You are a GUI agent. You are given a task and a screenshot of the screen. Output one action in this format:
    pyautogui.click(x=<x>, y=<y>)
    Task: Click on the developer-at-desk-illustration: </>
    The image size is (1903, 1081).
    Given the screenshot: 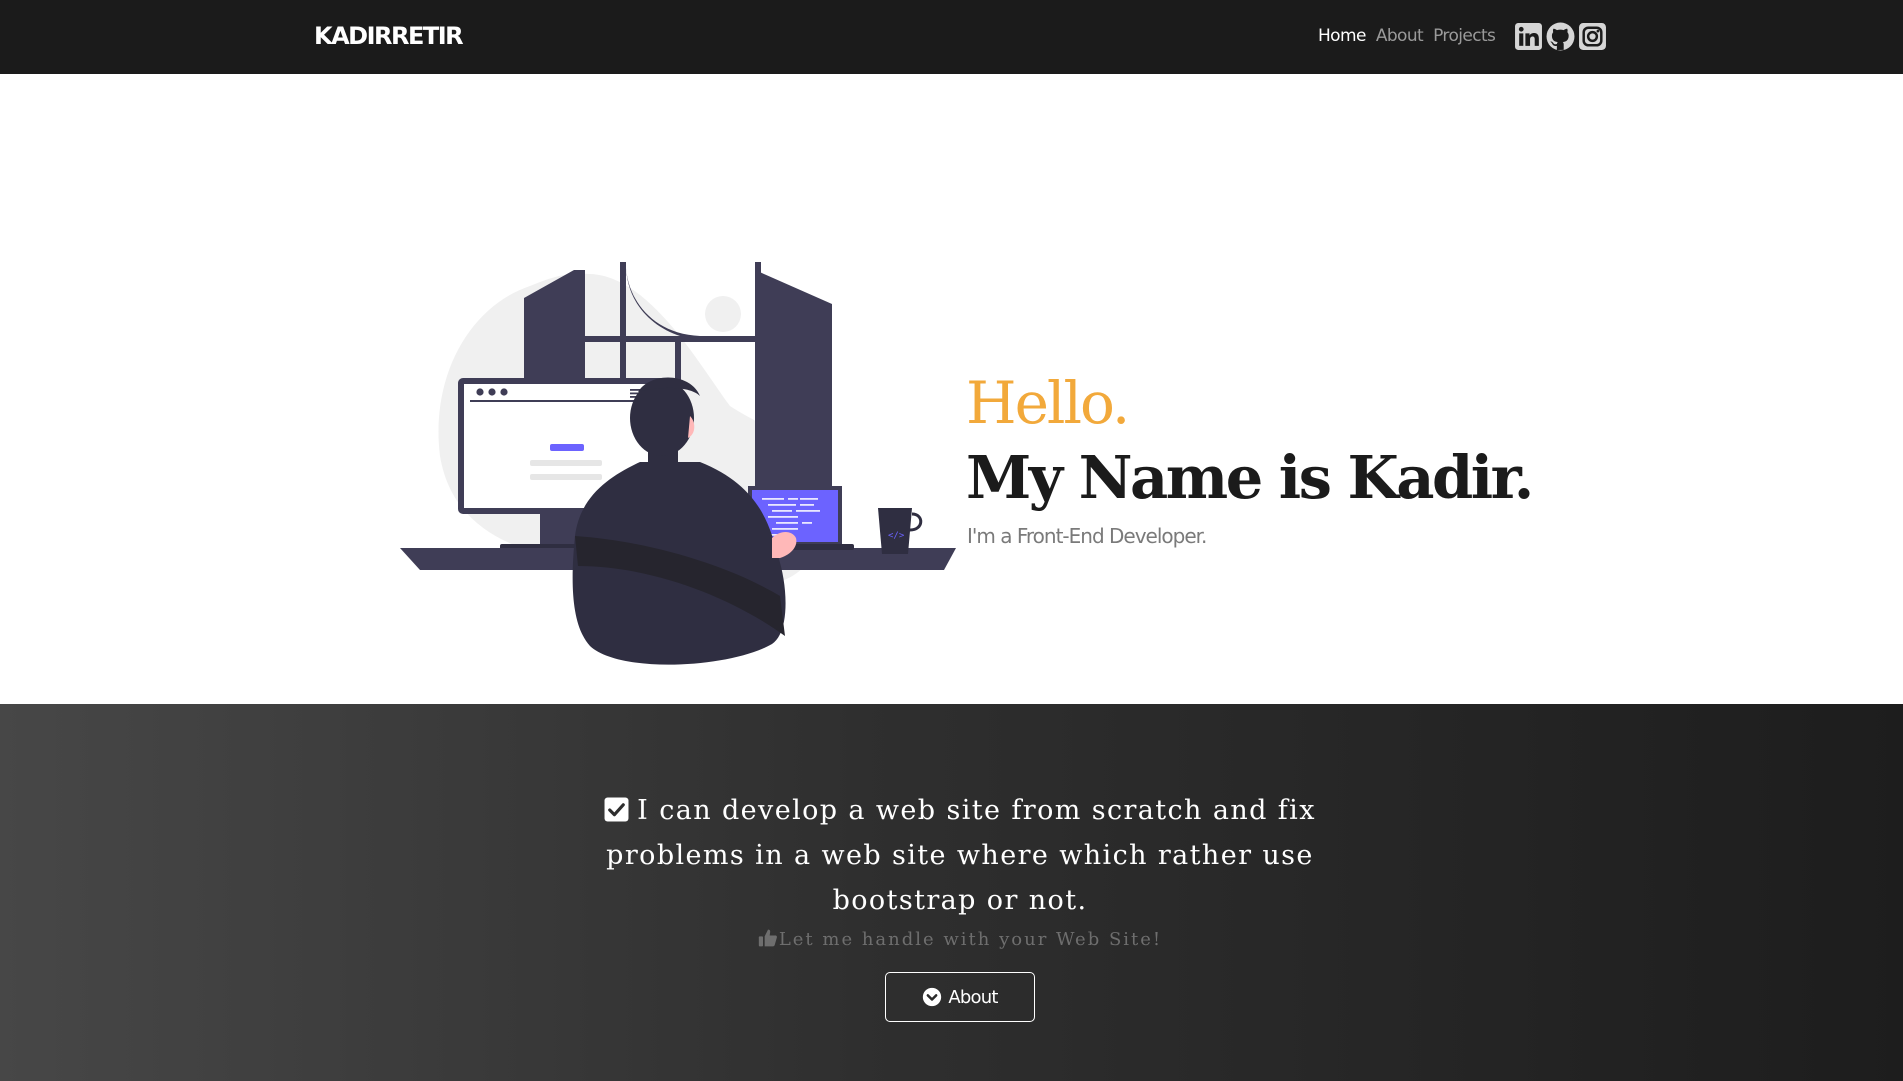 What is the action you would take?
    pyautogui.click(x=678, y=463)
    